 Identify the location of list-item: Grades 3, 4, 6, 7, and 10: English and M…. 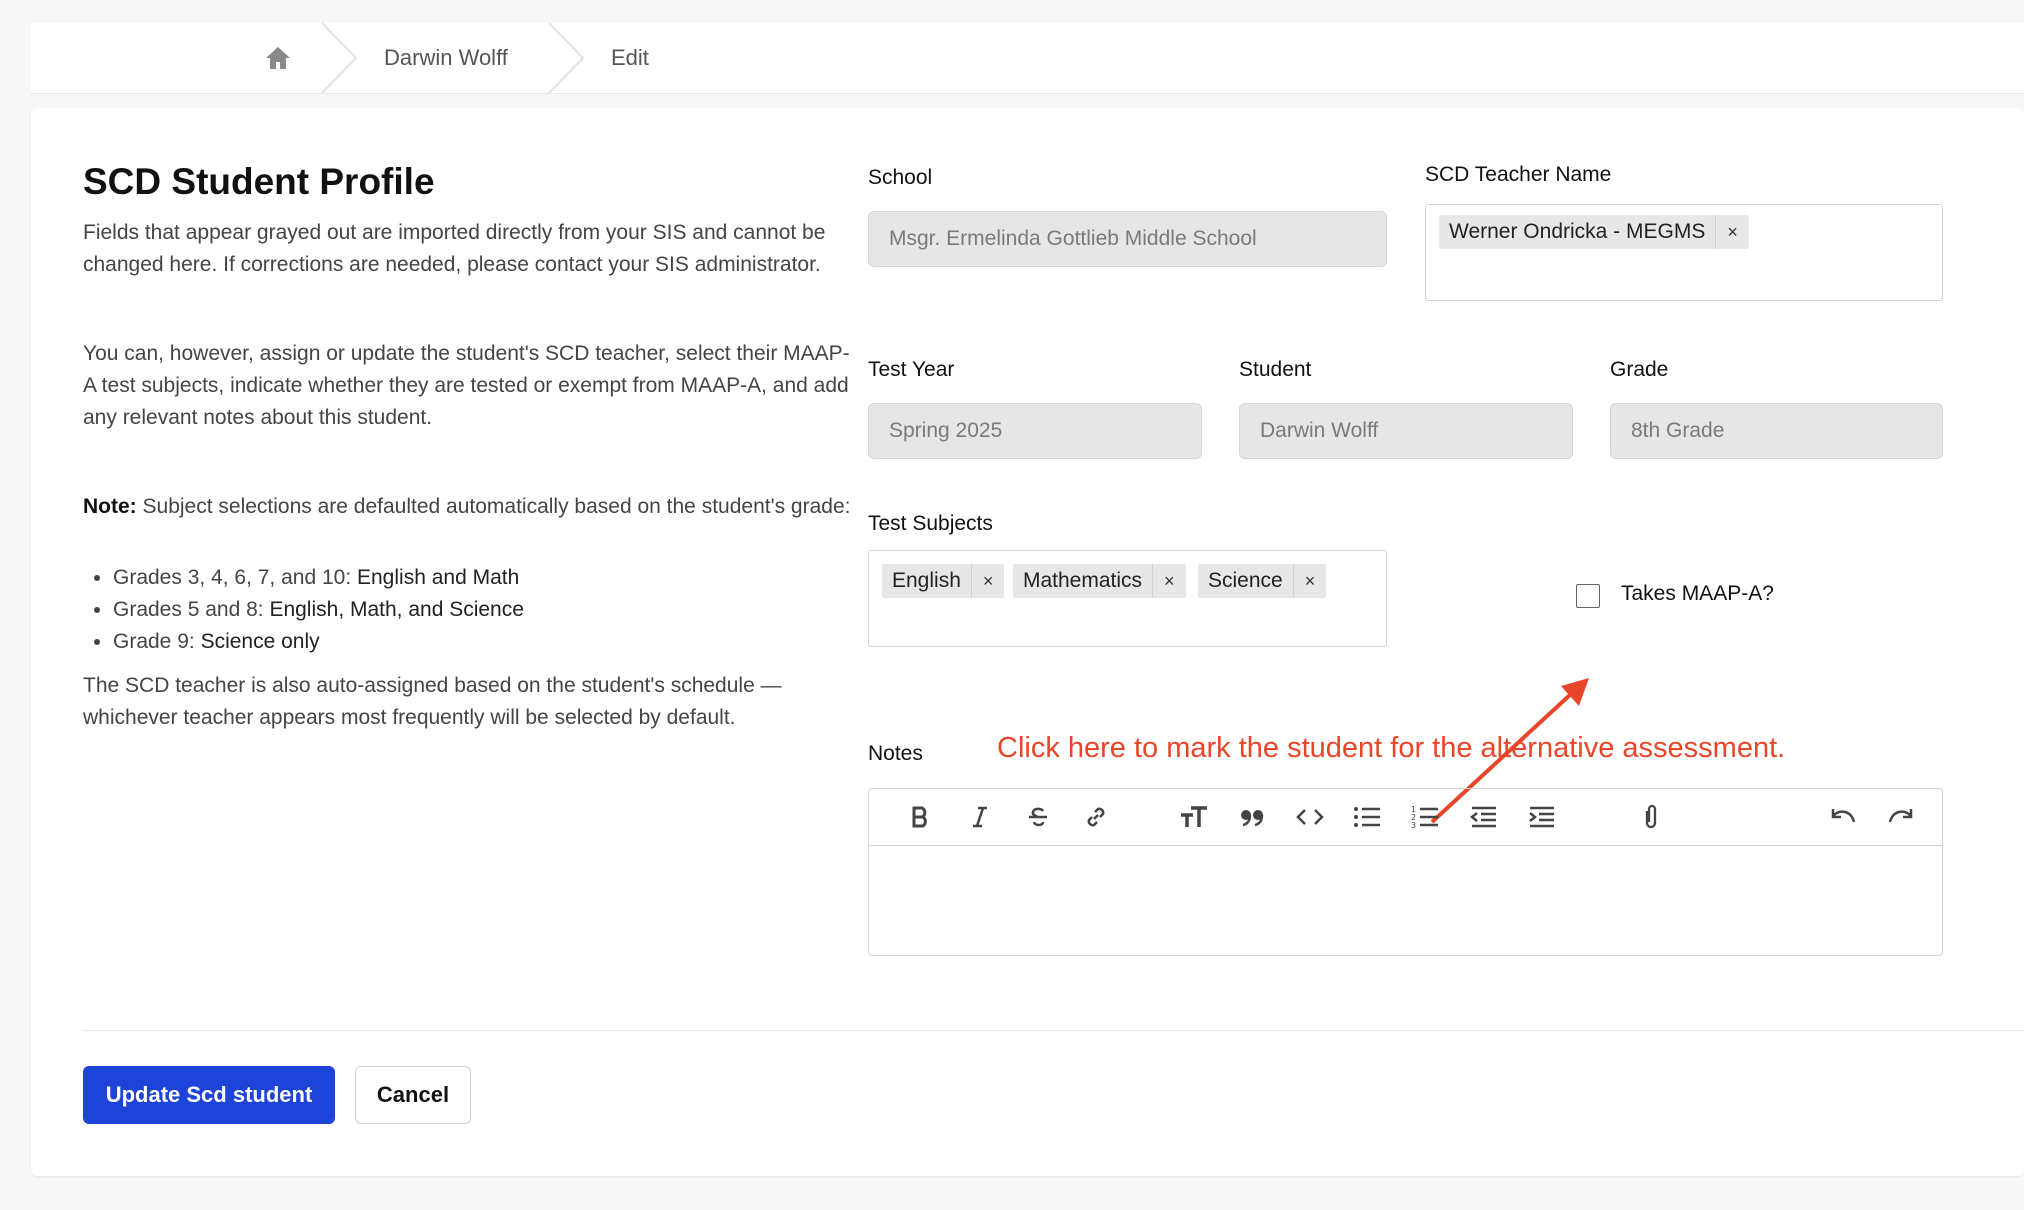
(493, 578).